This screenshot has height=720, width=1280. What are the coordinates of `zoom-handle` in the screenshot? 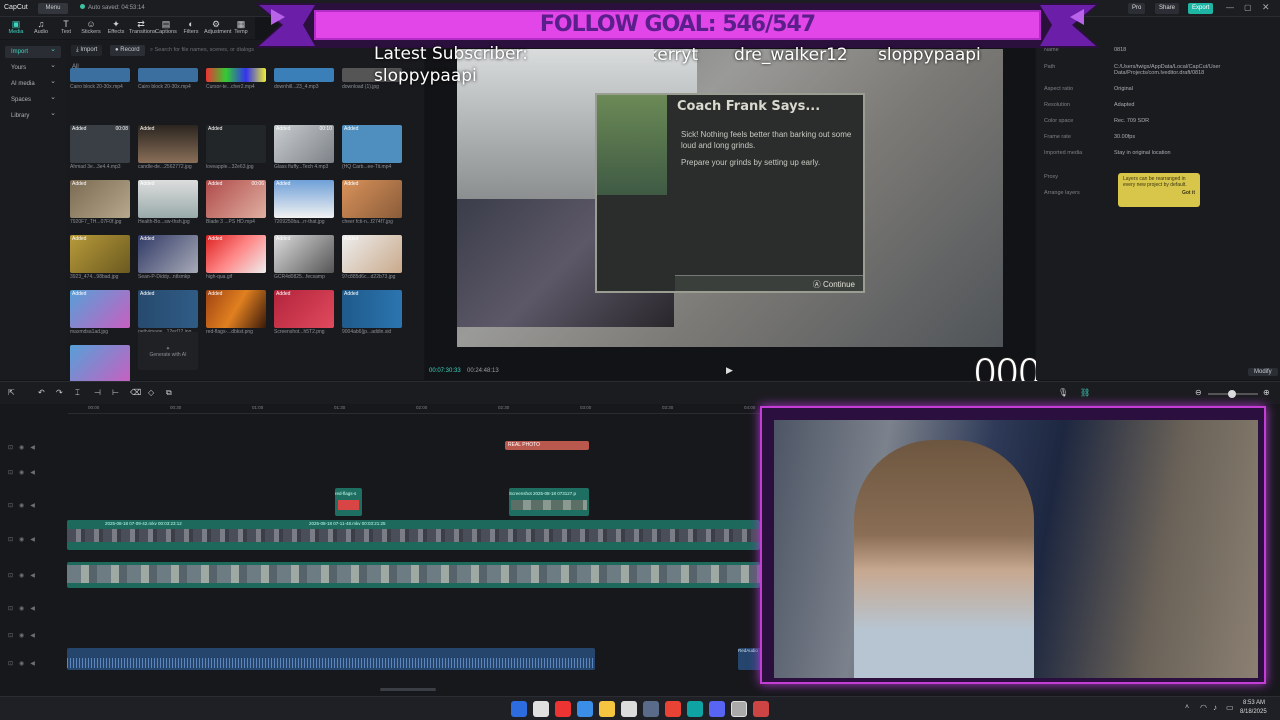 It's located at (1232, 394).